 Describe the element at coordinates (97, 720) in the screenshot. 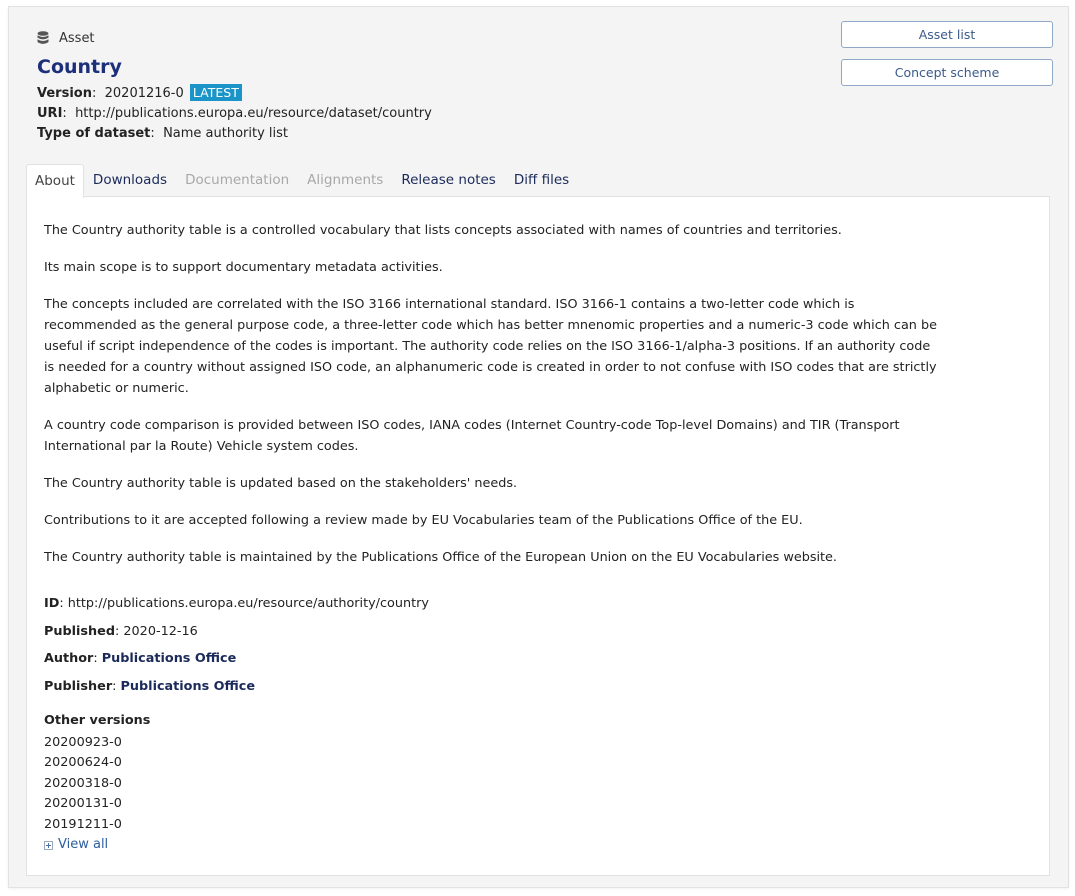

I see `other-versions-heading: Other versions` at that location.